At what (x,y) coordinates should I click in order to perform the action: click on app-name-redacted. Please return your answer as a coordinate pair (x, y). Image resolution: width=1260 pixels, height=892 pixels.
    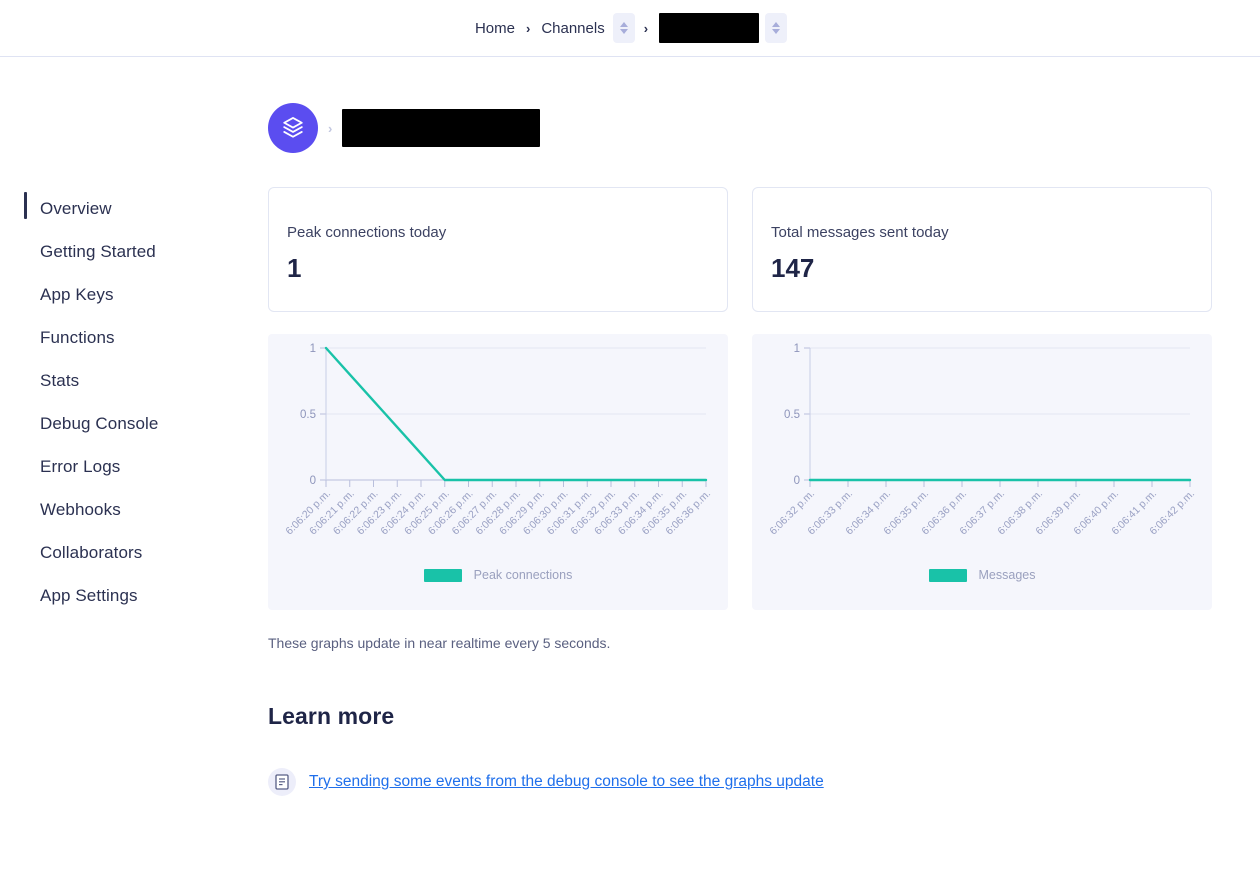
    Looking at the image, I should click on (441, 128).